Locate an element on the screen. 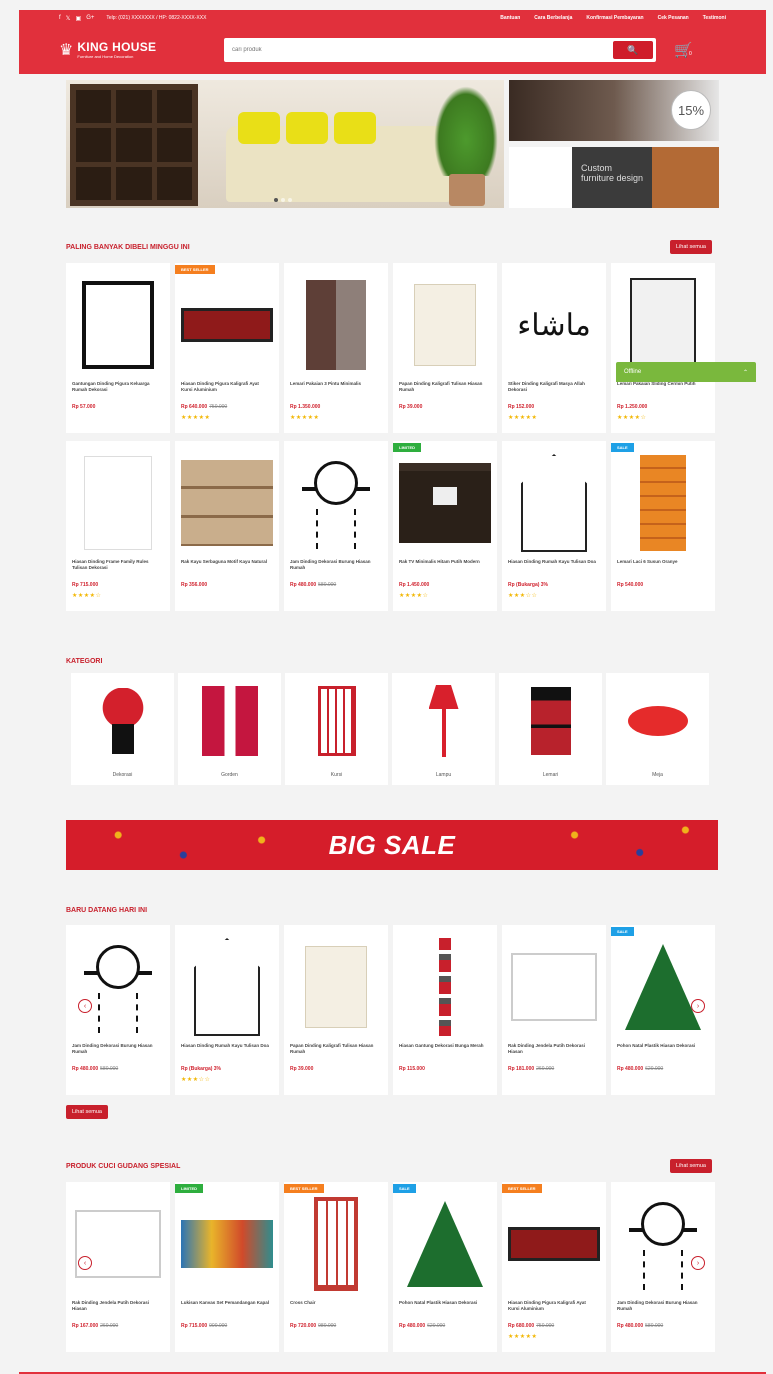  hero-slider is located at coordinates (285, 144).